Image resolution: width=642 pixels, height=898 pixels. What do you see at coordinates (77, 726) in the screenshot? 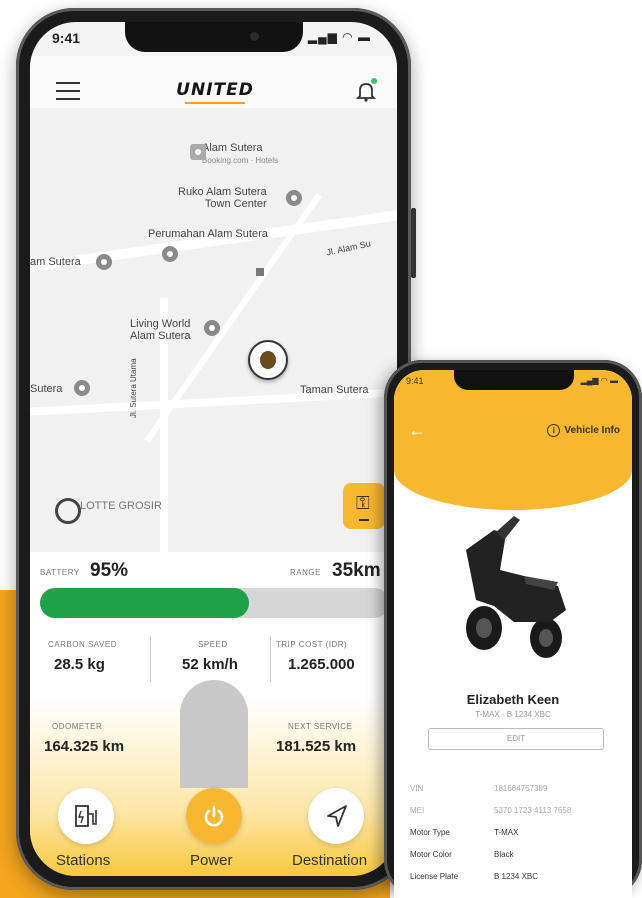
I see `stat-label-odometer: ODOMETER` at bounding box center [77, 726].